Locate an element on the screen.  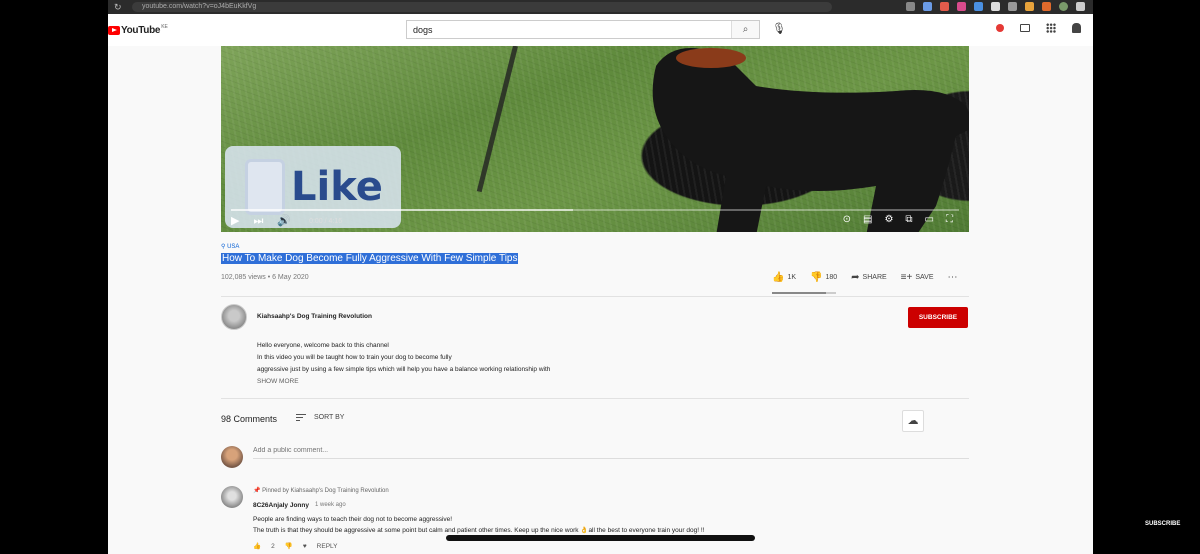
settings-gear-icon: ⚙ is located at coordinates (888, 219).